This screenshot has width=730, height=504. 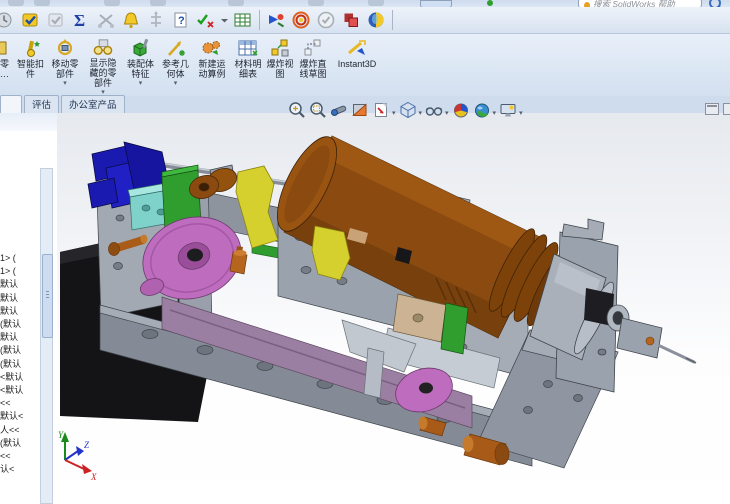 I want to click on align-arrows-icon, so click(x=156, y=20).